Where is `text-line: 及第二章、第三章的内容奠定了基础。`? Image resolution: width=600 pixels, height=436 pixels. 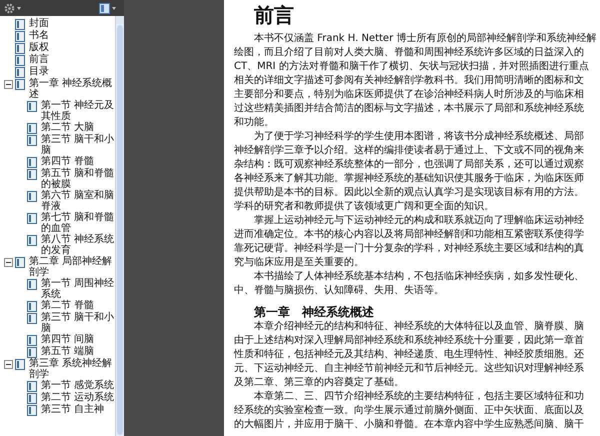
text-line: 及第二章、第三章的内容奠定了基础。 is located at coordinates (319, 383).